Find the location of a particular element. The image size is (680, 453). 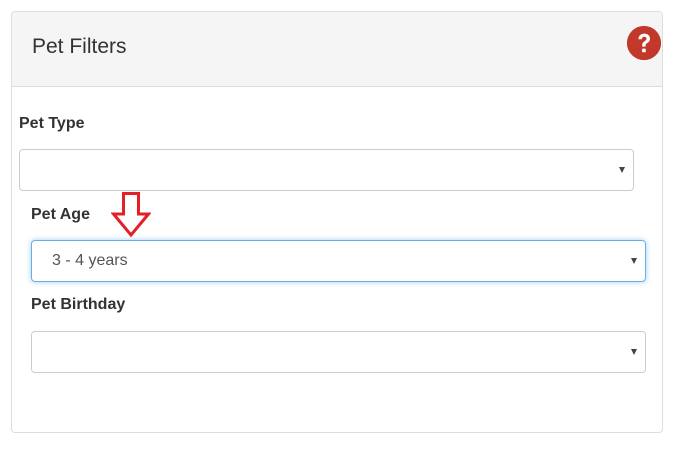

panel-title: Pet Filters is located at coordinates (79, 46).